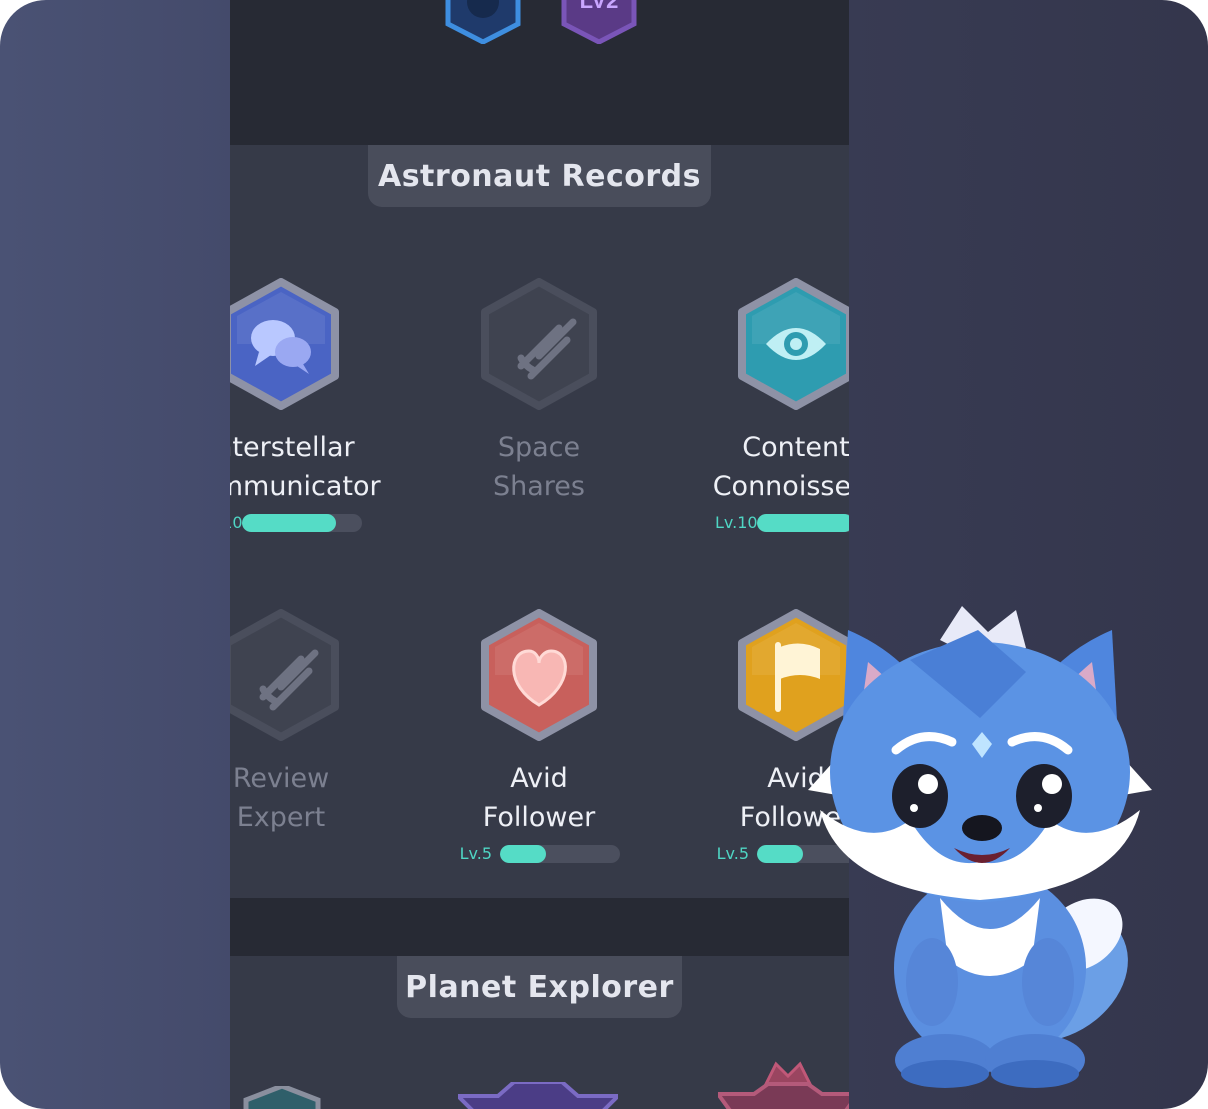 The image size is (1208, 1109). What do you see at coordinates (285, 344) in the screenshot?
I see `chat-bubbles-icon` at bounding box center [285, 344].